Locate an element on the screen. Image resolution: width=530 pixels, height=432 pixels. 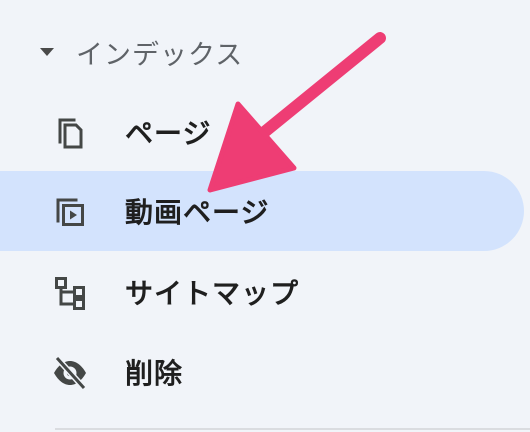
caret-down-icon is located at coordinates (47, 52).